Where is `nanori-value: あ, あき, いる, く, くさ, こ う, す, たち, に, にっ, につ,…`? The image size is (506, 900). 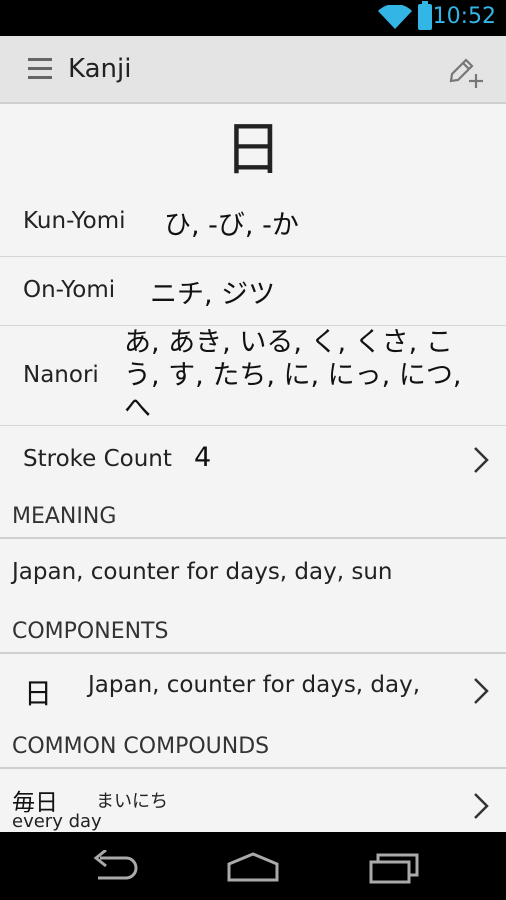
nanori-value: あ, あき, いる, く, くさ, こ う, す, たち, に, にっ, につ,… is located at coordinates (293, 375).